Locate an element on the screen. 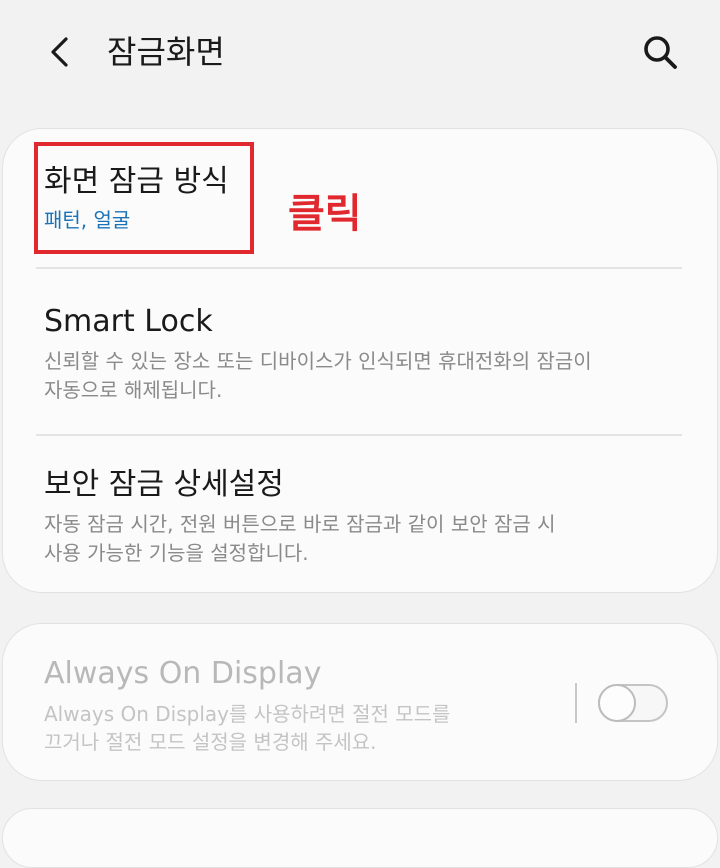 This screenshot has height=868, width=720. search-icon is located at coordinates (660, 52).